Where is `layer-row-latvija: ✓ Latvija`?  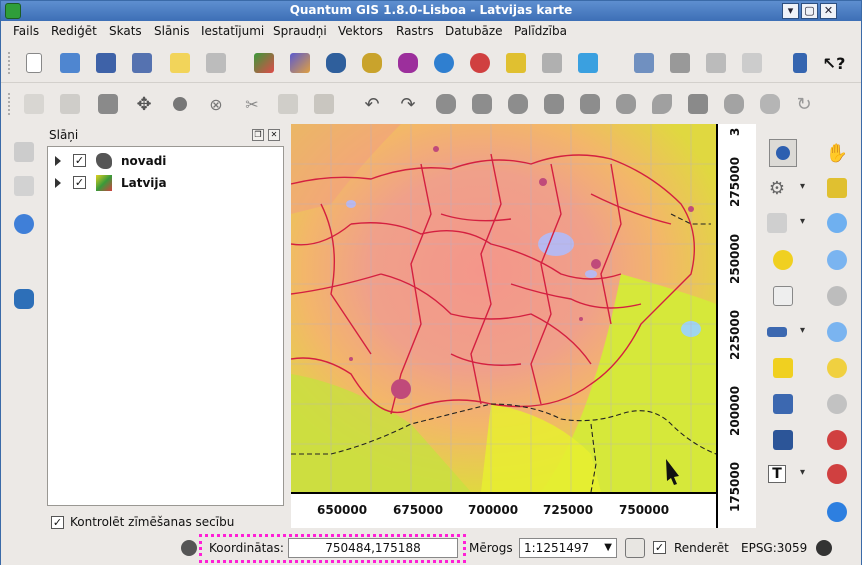 layer-row-latvija: ✓ Latvija is located at coordinates (165, 183).